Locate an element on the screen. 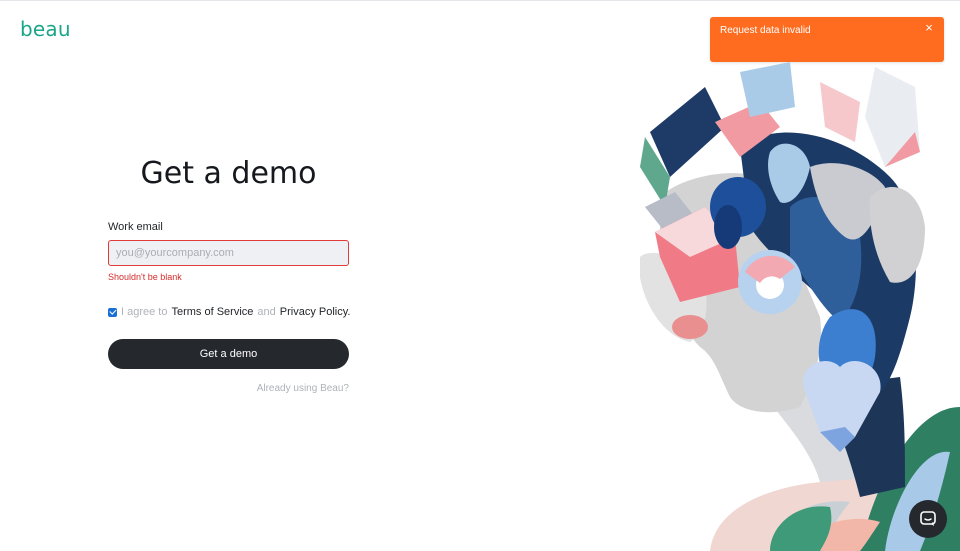 The width and height of the screenshot is (960, 551). close-icon: × is located at coordinates (929, 28).